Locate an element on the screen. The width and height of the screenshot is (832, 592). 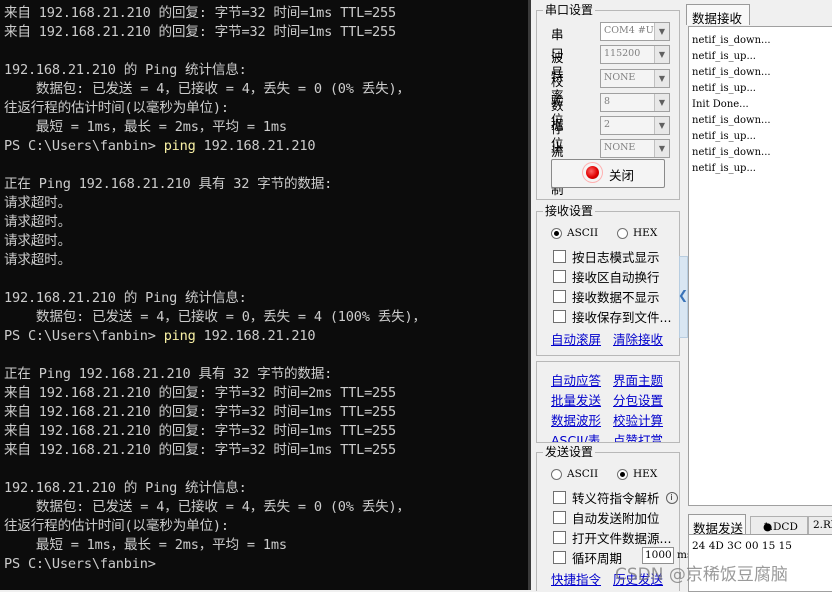
red-status-light-icon is located at coordinates (592, 172).